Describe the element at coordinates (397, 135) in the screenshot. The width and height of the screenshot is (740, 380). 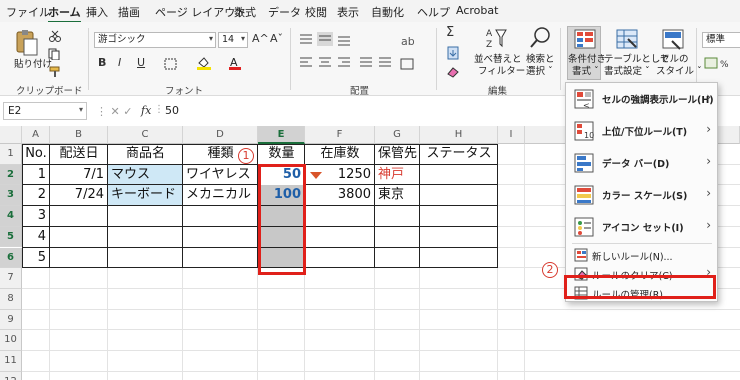
I see `column-header-g: G` at that location.